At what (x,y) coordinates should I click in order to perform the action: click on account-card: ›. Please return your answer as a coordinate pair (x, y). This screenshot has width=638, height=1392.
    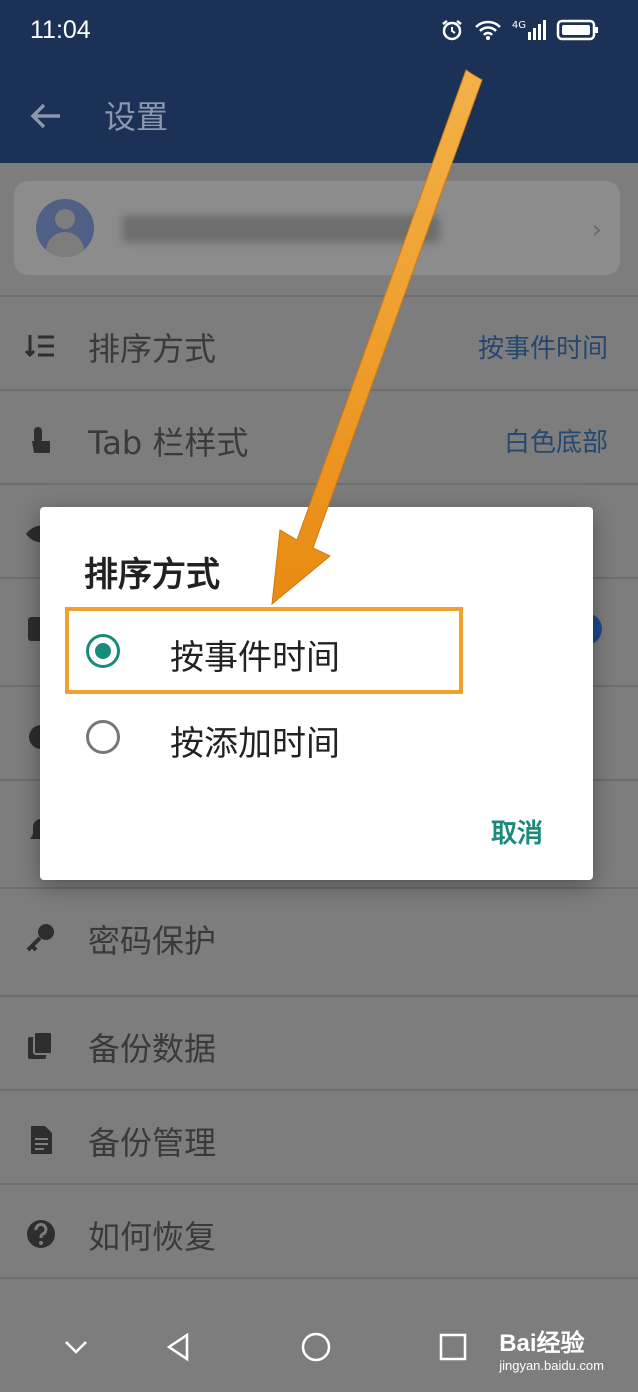
    Looking at the image, I should click on (317, 228).